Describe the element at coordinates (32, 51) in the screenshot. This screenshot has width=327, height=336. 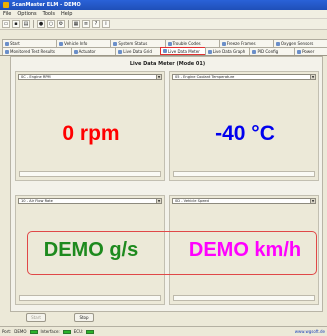
I see `tab-label: Monitored Test Results` at that location.